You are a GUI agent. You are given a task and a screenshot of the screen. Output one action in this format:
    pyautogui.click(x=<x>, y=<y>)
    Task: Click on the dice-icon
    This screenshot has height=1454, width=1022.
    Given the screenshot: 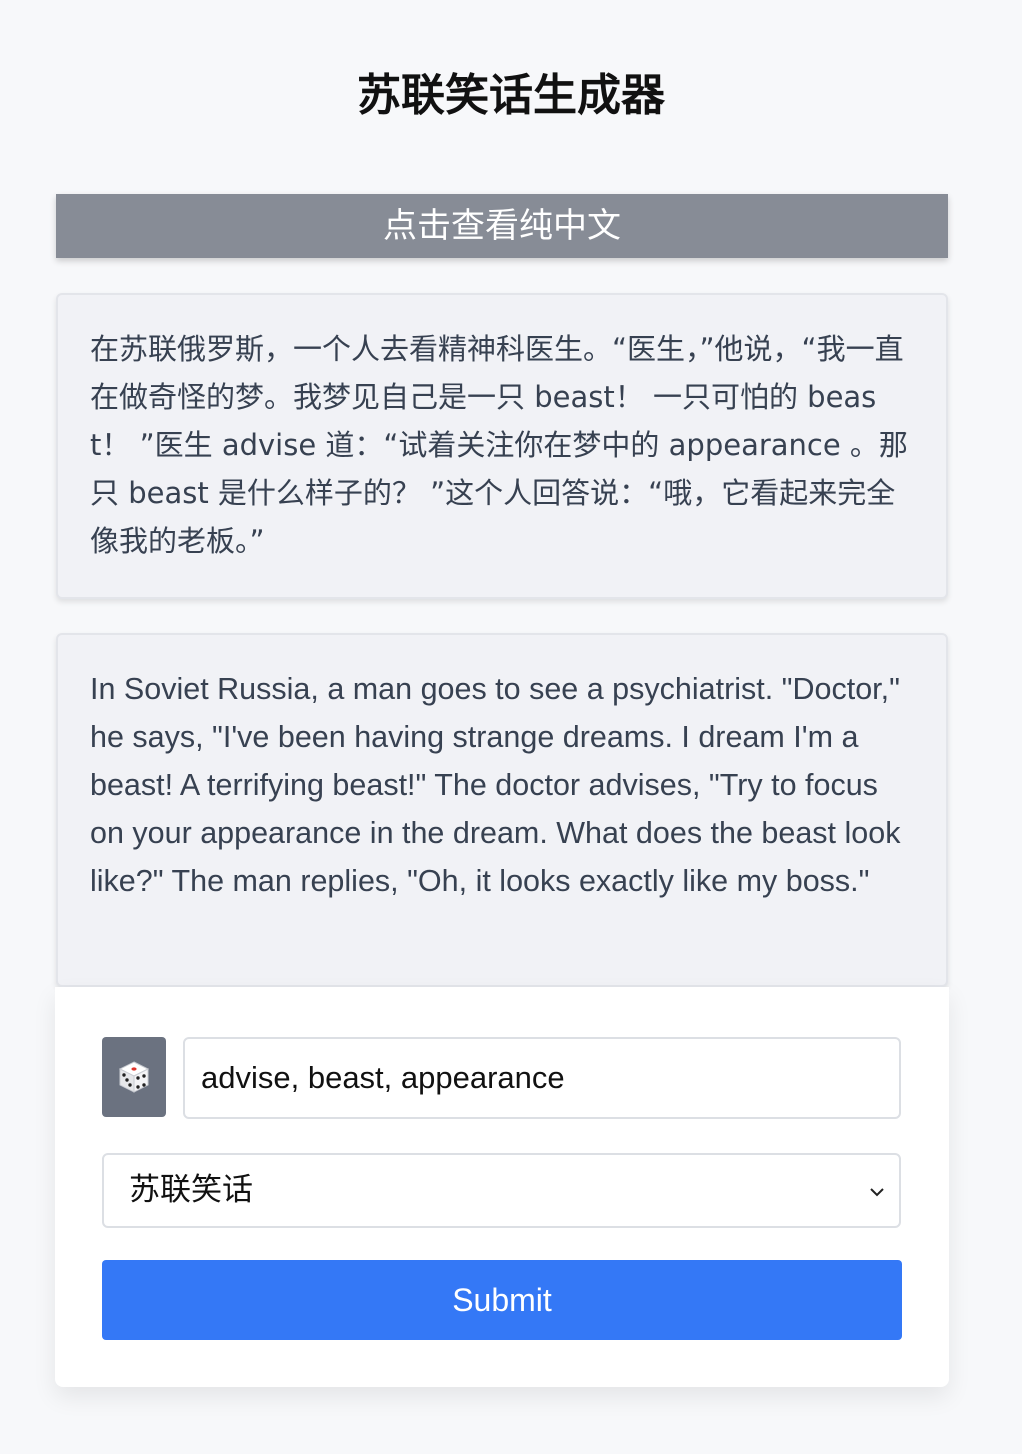 What is the action you would take?
    pyautogui.click(x=134, y=1077)
    